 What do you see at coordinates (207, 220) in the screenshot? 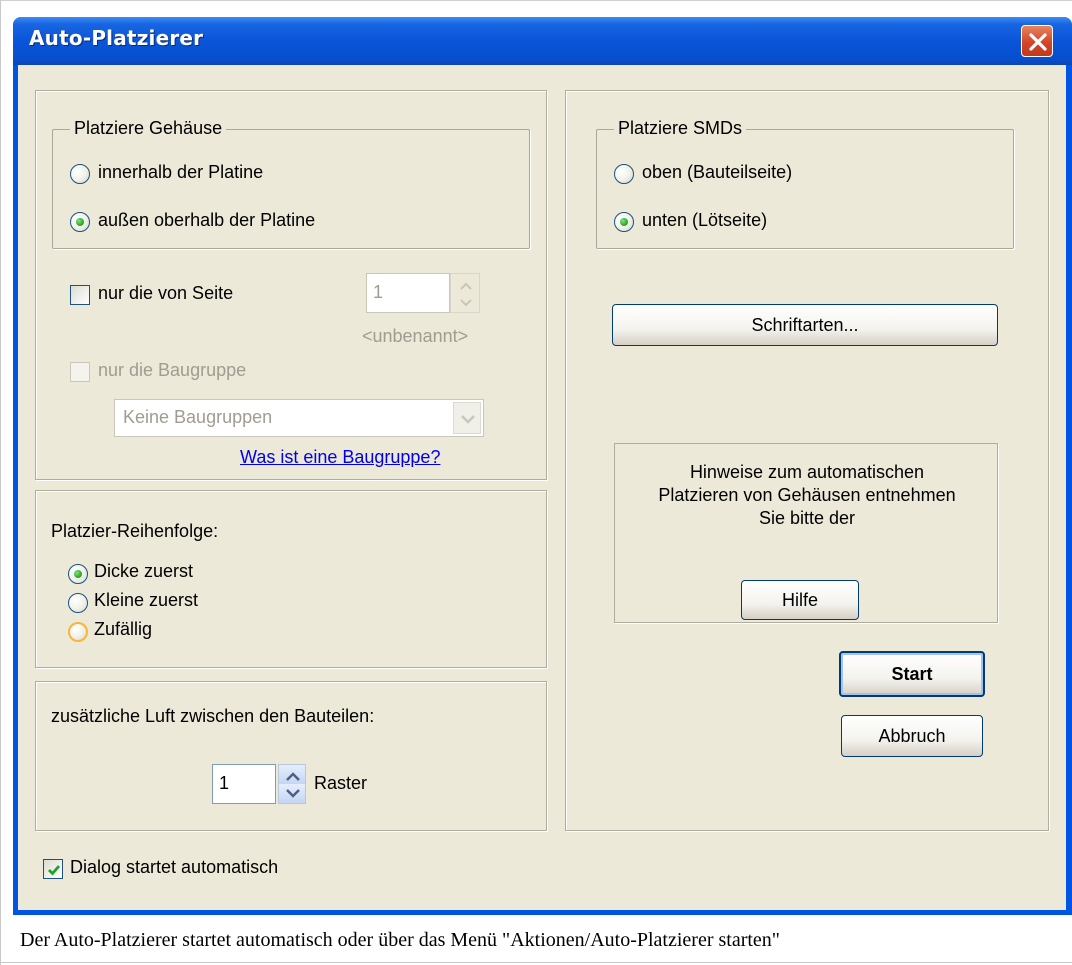
I see `radio-outside-above-board-label: außen oberhalb der Platine` at bounding box center [207, 220].